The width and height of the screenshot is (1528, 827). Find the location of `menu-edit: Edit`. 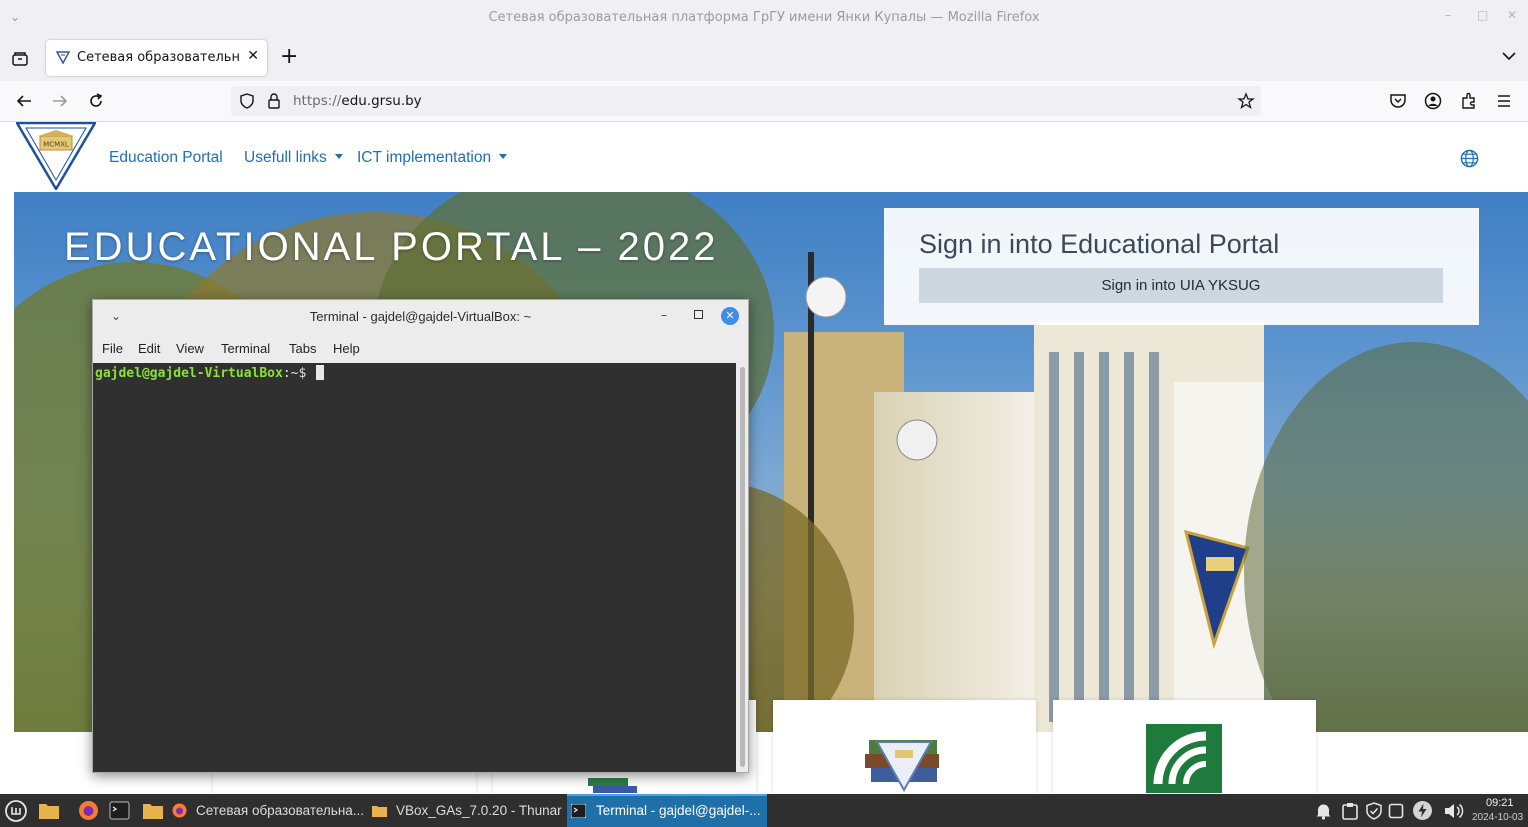

menu-edit: Edit is located at coordinates (149, 348).